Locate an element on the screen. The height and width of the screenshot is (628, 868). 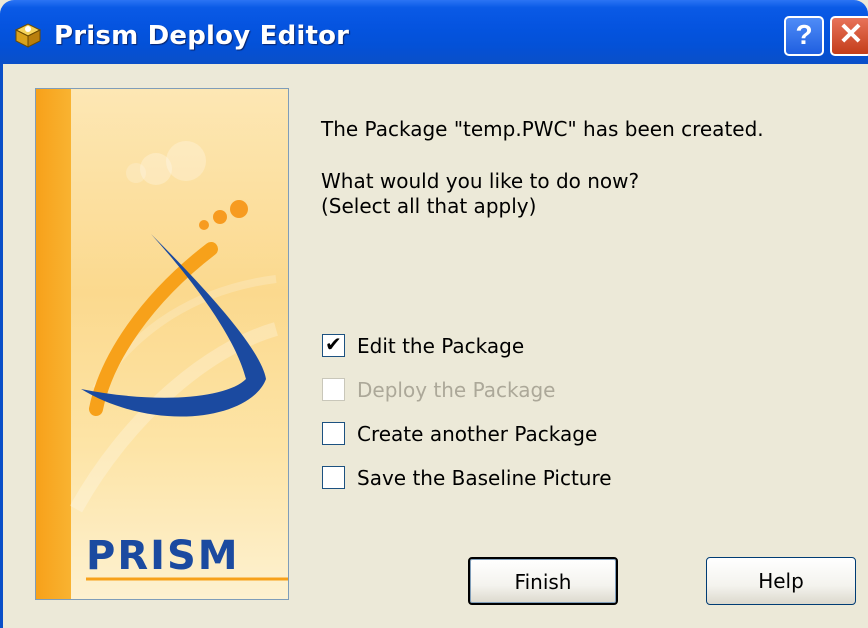
edit-package-checkbox: ✔ is located at coordinates (333, 345).